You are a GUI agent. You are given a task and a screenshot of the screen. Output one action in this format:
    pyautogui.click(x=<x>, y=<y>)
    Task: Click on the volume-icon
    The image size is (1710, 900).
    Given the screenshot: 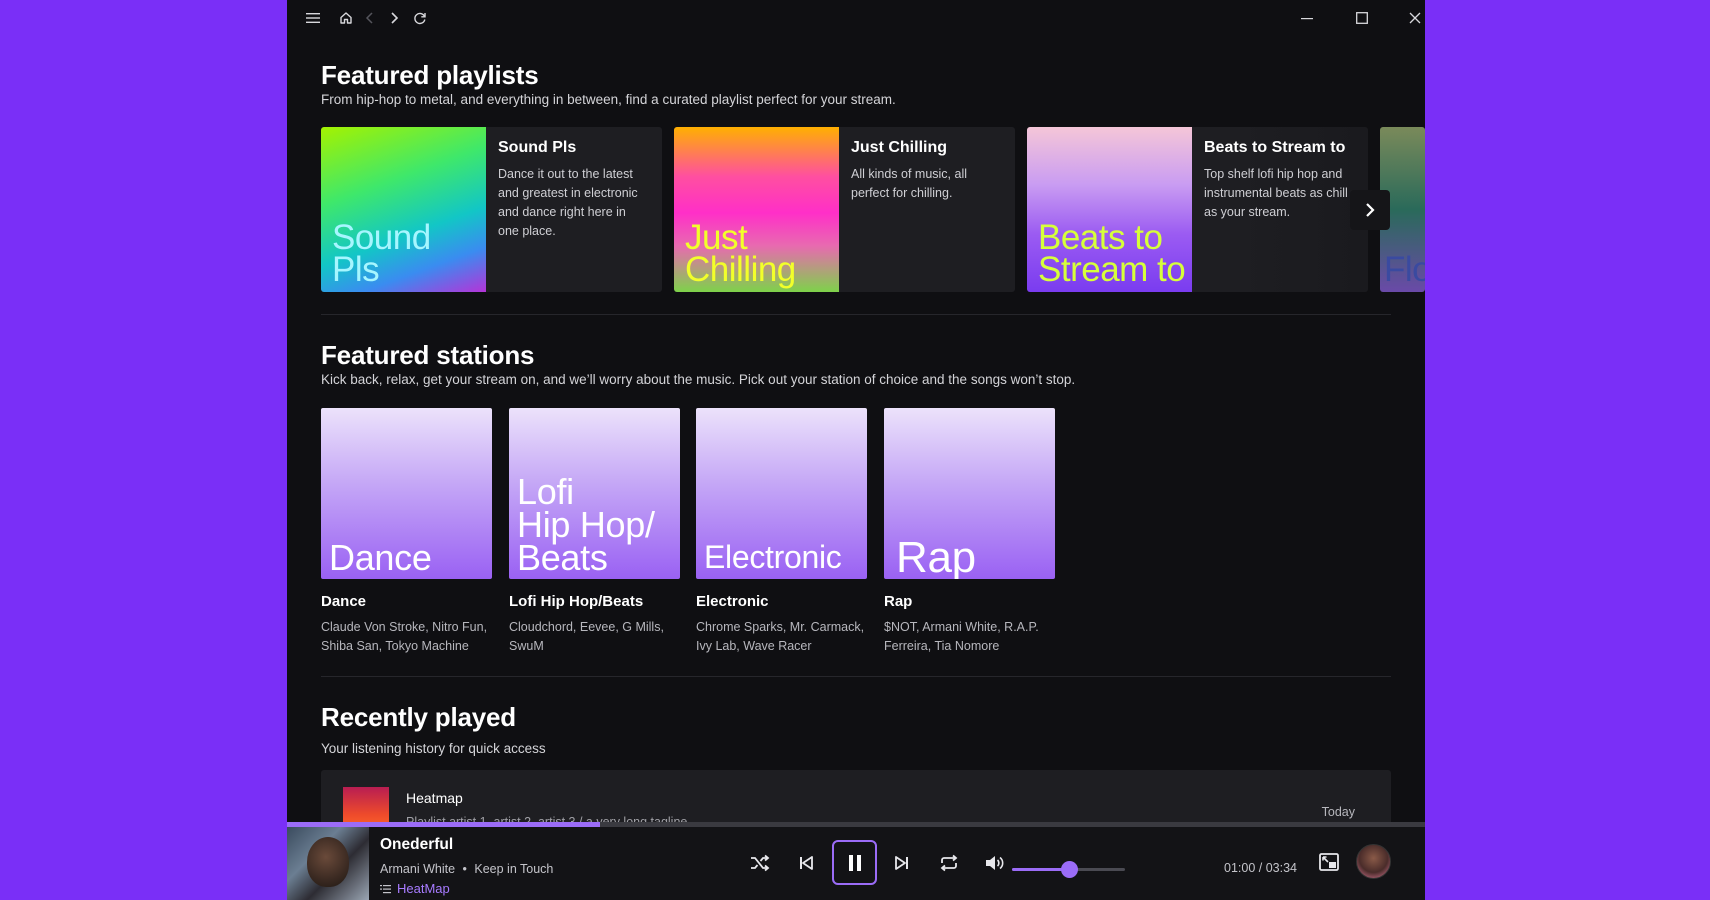 What is the action you would take?
    pyautogui.click(x=994, y=863)
    